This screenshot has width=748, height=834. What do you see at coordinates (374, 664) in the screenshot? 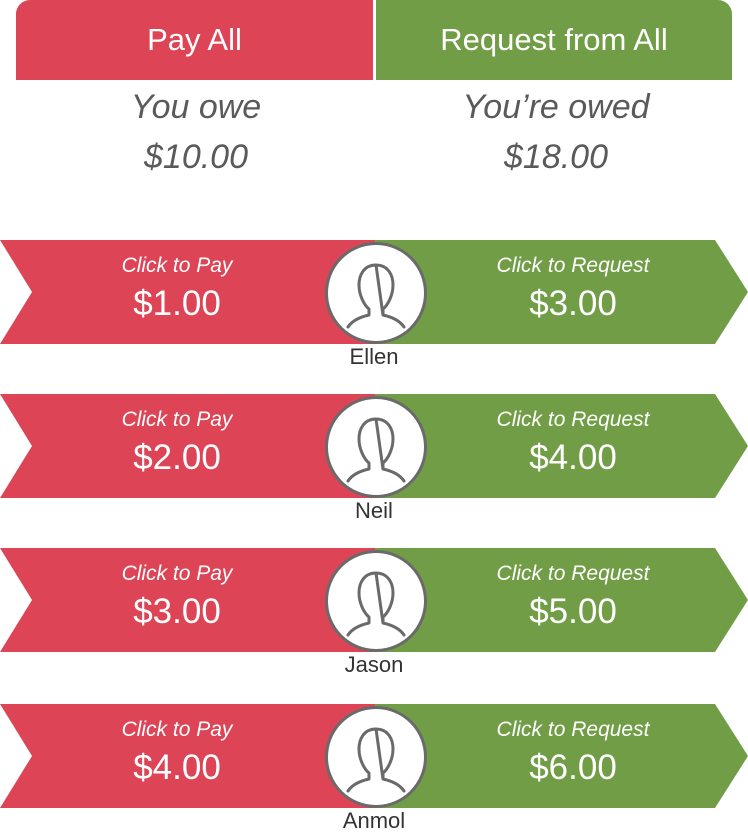
I see `person-name: Jason` at bounding box center [374, 664].